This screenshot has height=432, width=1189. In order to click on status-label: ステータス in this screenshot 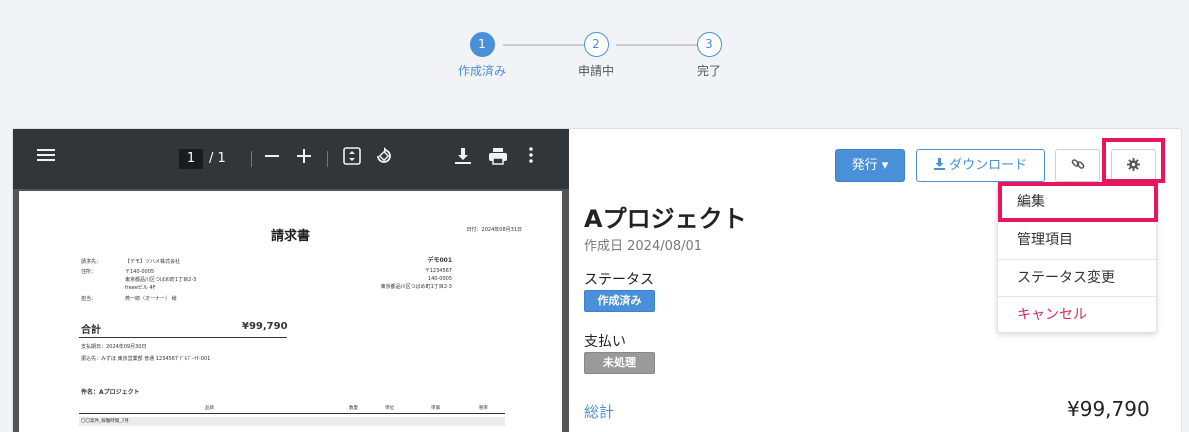, I will do `click(619, 280)`.